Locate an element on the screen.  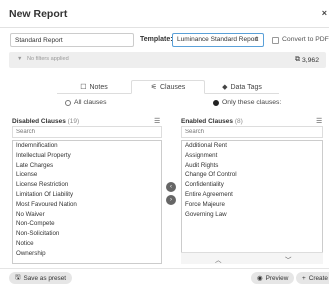
enabled-list-menu-icon: ☰ is located at coordinates (319, 121).